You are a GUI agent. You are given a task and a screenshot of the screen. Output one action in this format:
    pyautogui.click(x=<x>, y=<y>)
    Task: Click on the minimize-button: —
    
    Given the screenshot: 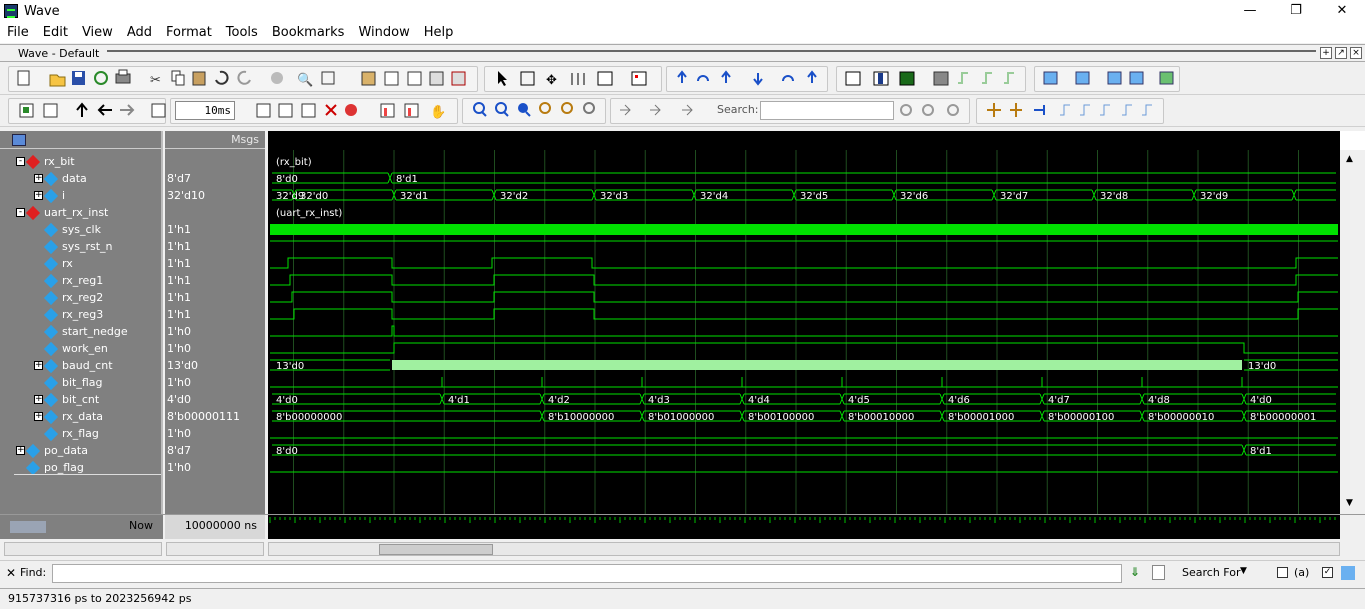 What is the action you would take?
    pyautogui.click(x=1250, y=11)
    